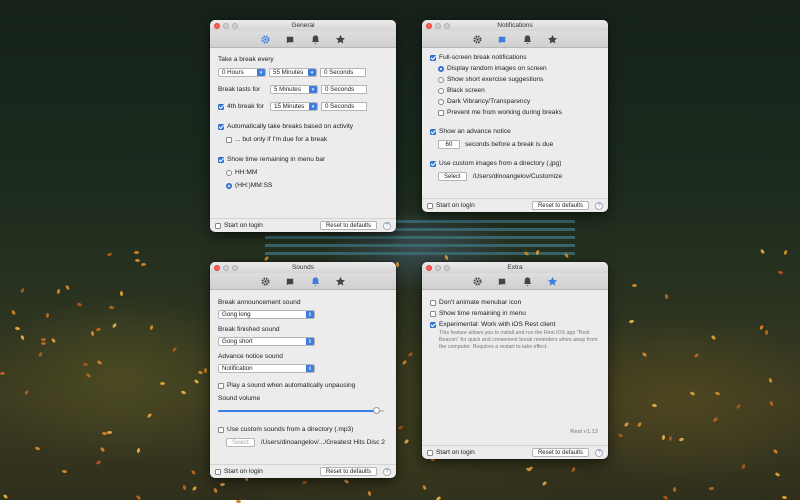 This screenshot has height=503, width=800. I want to click on hours-select: 0 Hours ▾, so click(242, 72).